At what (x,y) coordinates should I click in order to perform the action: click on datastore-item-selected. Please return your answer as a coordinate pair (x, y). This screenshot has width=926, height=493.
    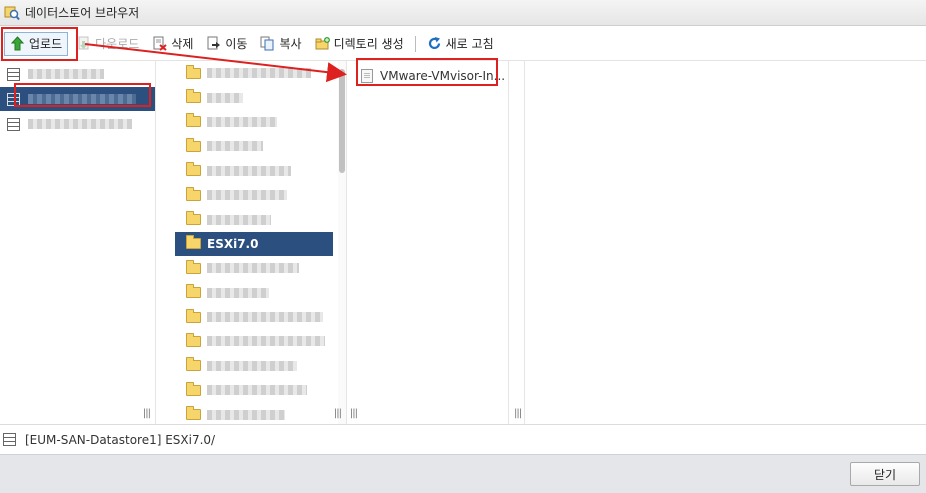
    Looking at the image, I should click on (77, 99).